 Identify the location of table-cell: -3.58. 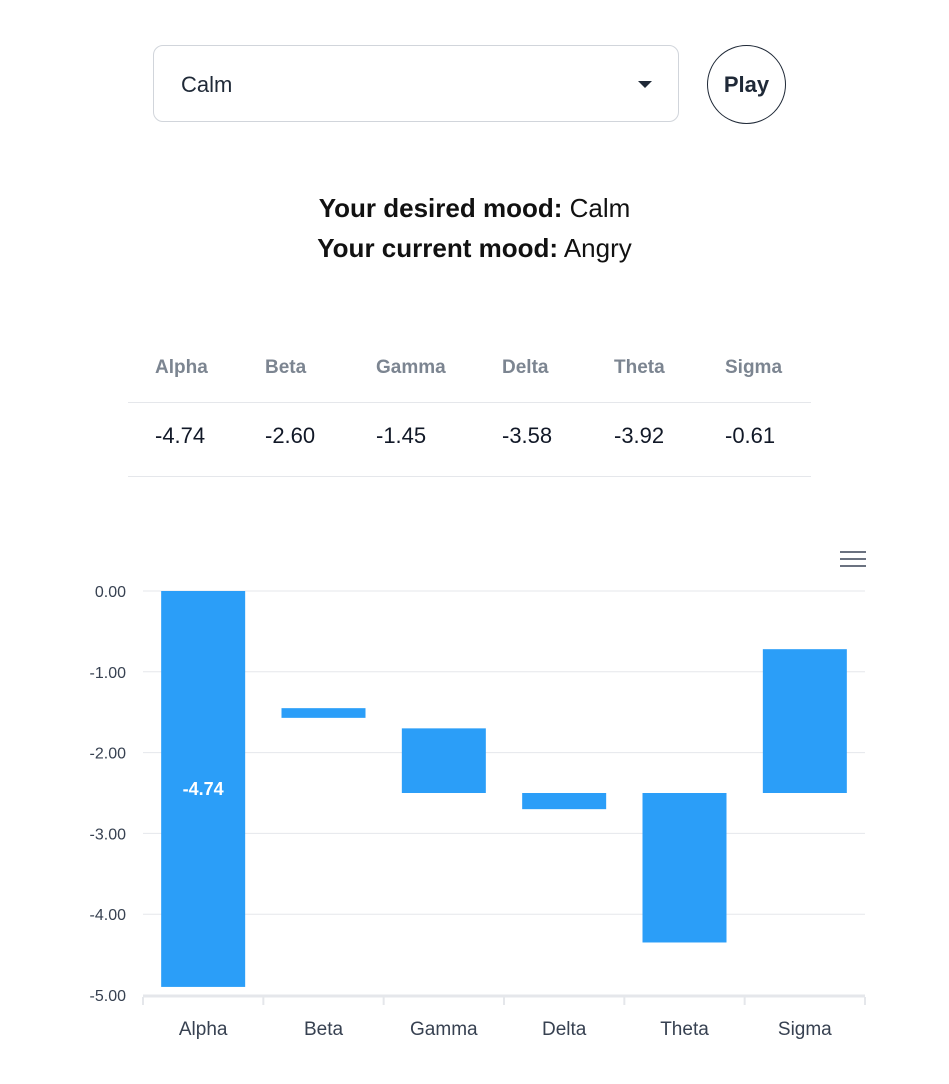
(527, 435).